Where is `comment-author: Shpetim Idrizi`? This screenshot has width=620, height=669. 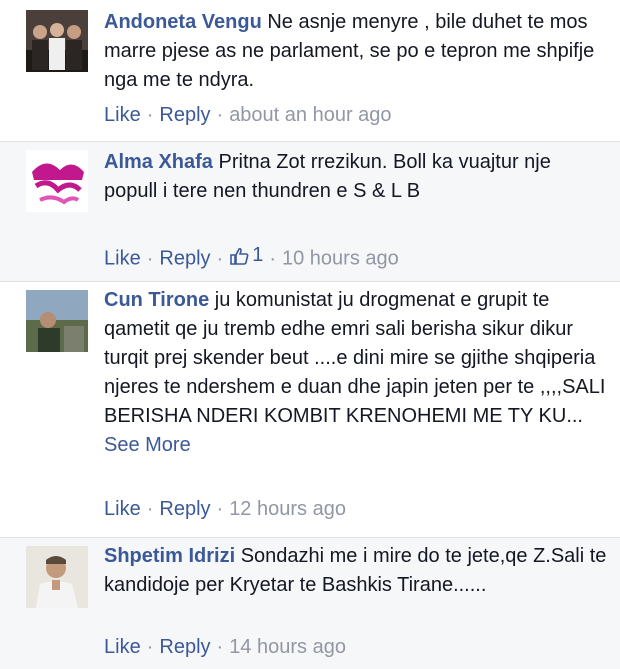
comment-author: Shpetim Idrizi is located at coordinates (169, 556).